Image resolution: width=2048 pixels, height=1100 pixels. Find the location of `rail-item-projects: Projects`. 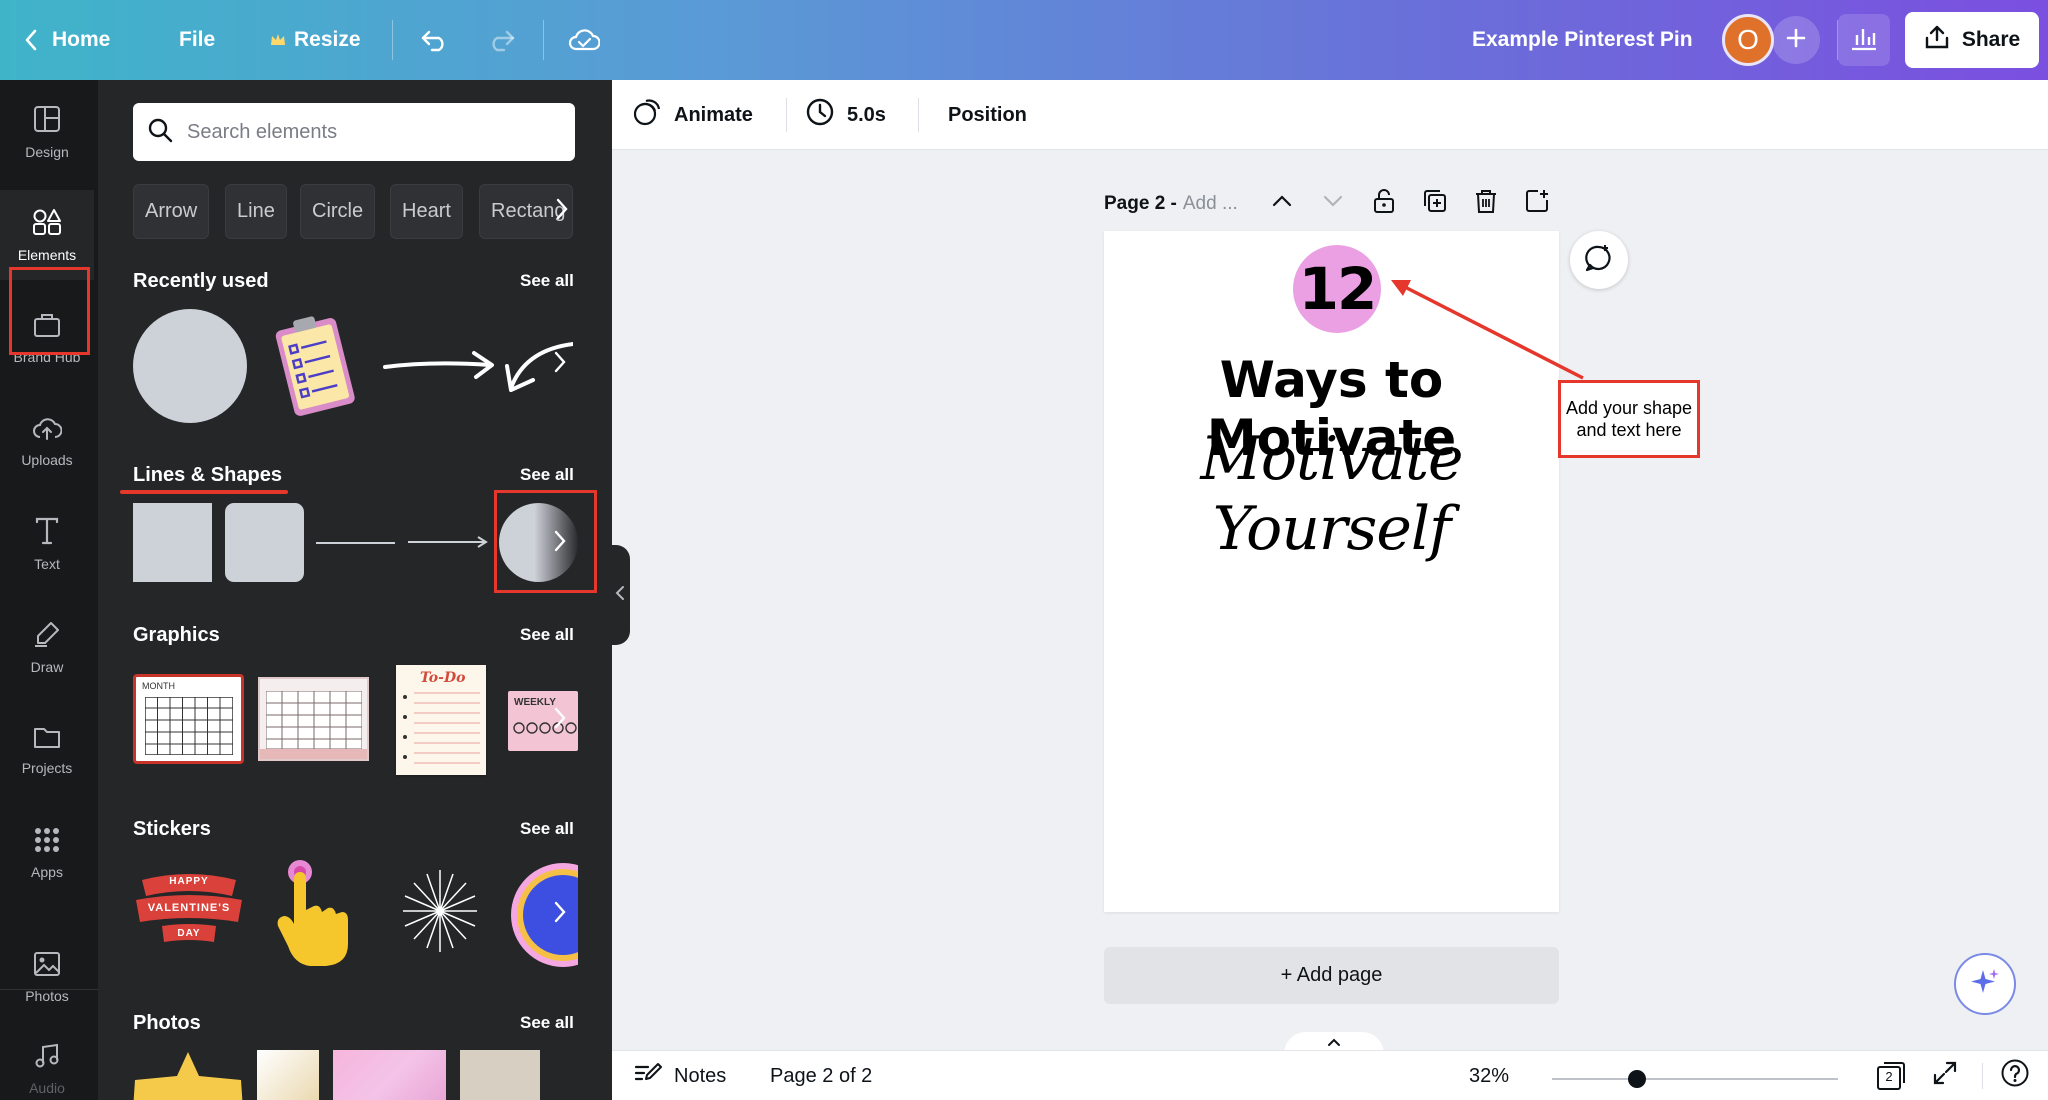

rail-item-projects: Projects is located at coordinates (47, 750).